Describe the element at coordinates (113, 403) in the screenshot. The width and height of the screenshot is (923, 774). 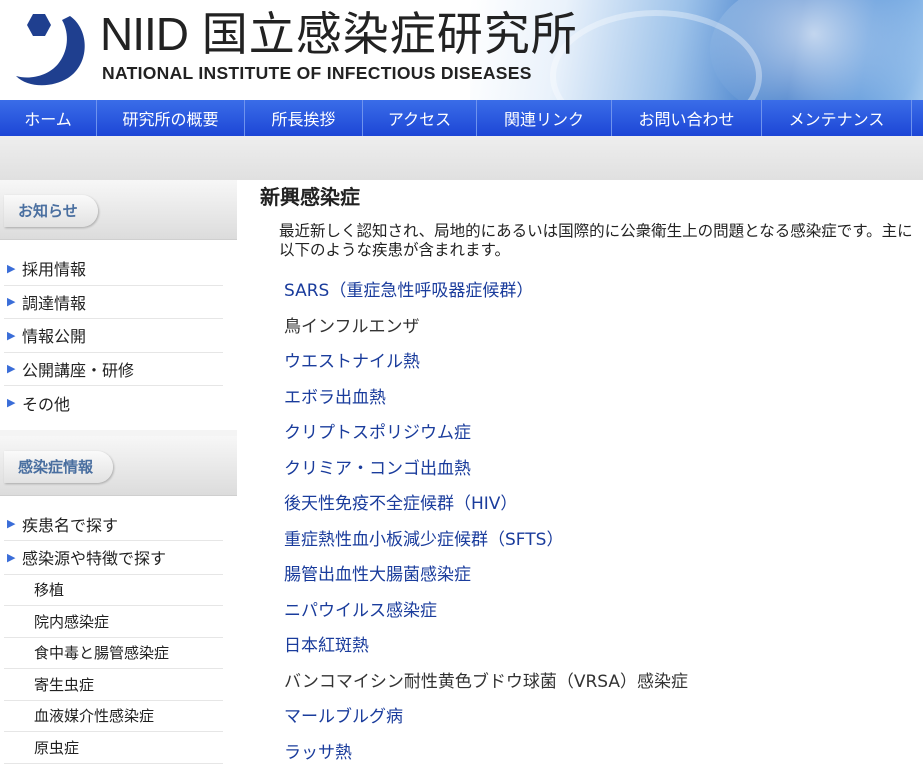
I see `sidebar-item-other: ▶ その他` at that location.